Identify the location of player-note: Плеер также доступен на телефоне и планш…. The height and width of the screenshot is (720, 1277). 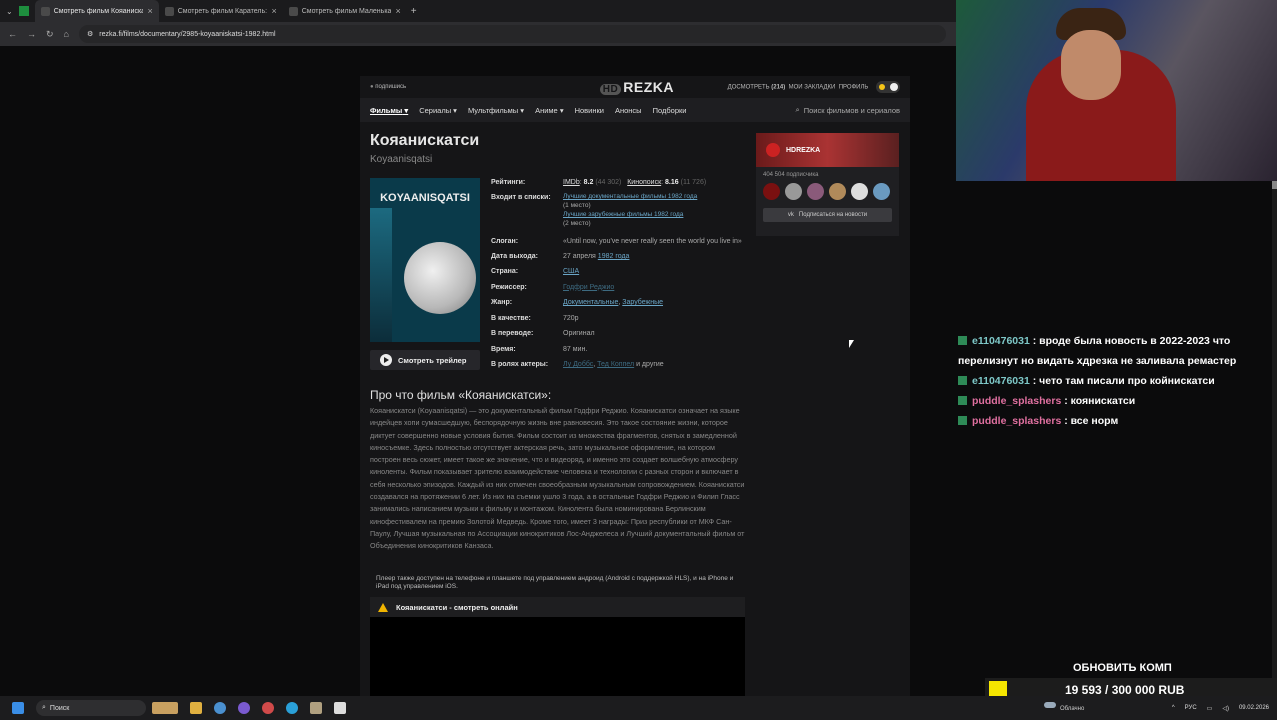
(555, 582).